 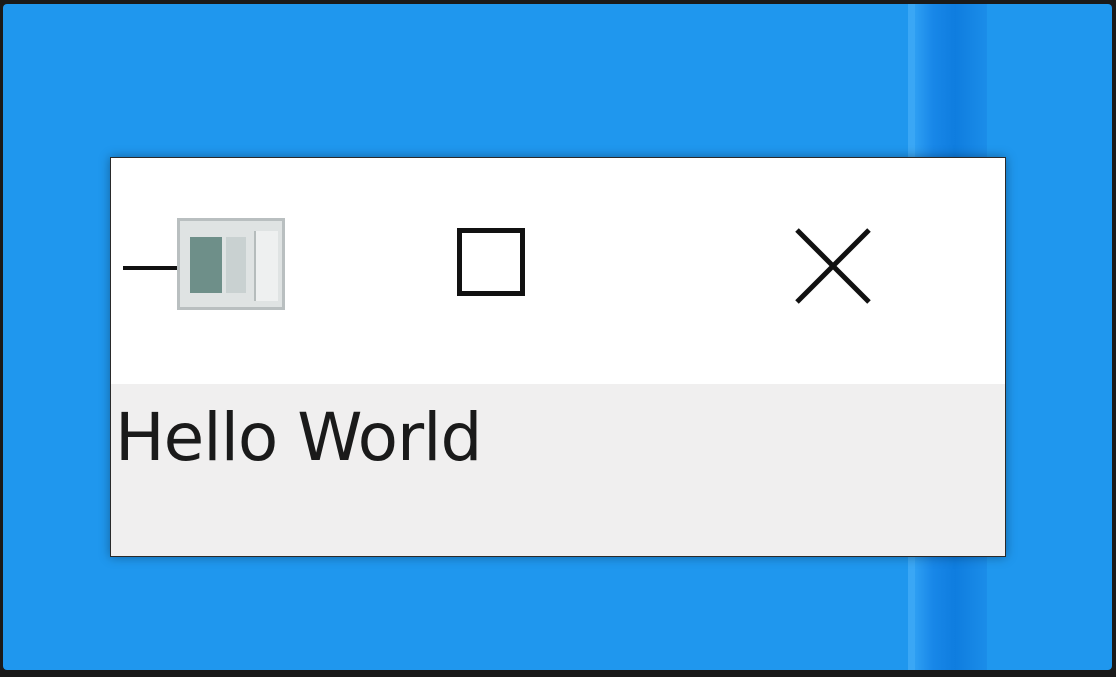 What do you see at coordinates (144, 264) in the screenshot?
I see `minimize-button` at bounding box center [144, 264].